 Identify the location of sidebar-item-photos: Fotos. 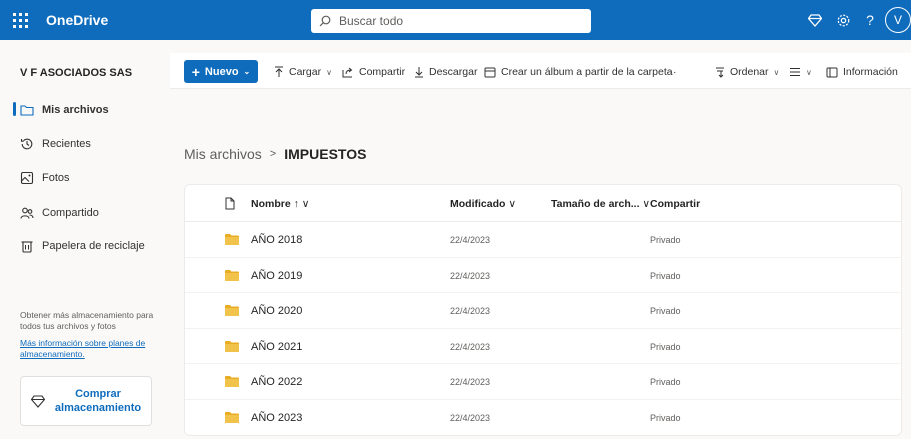
(45, 178).